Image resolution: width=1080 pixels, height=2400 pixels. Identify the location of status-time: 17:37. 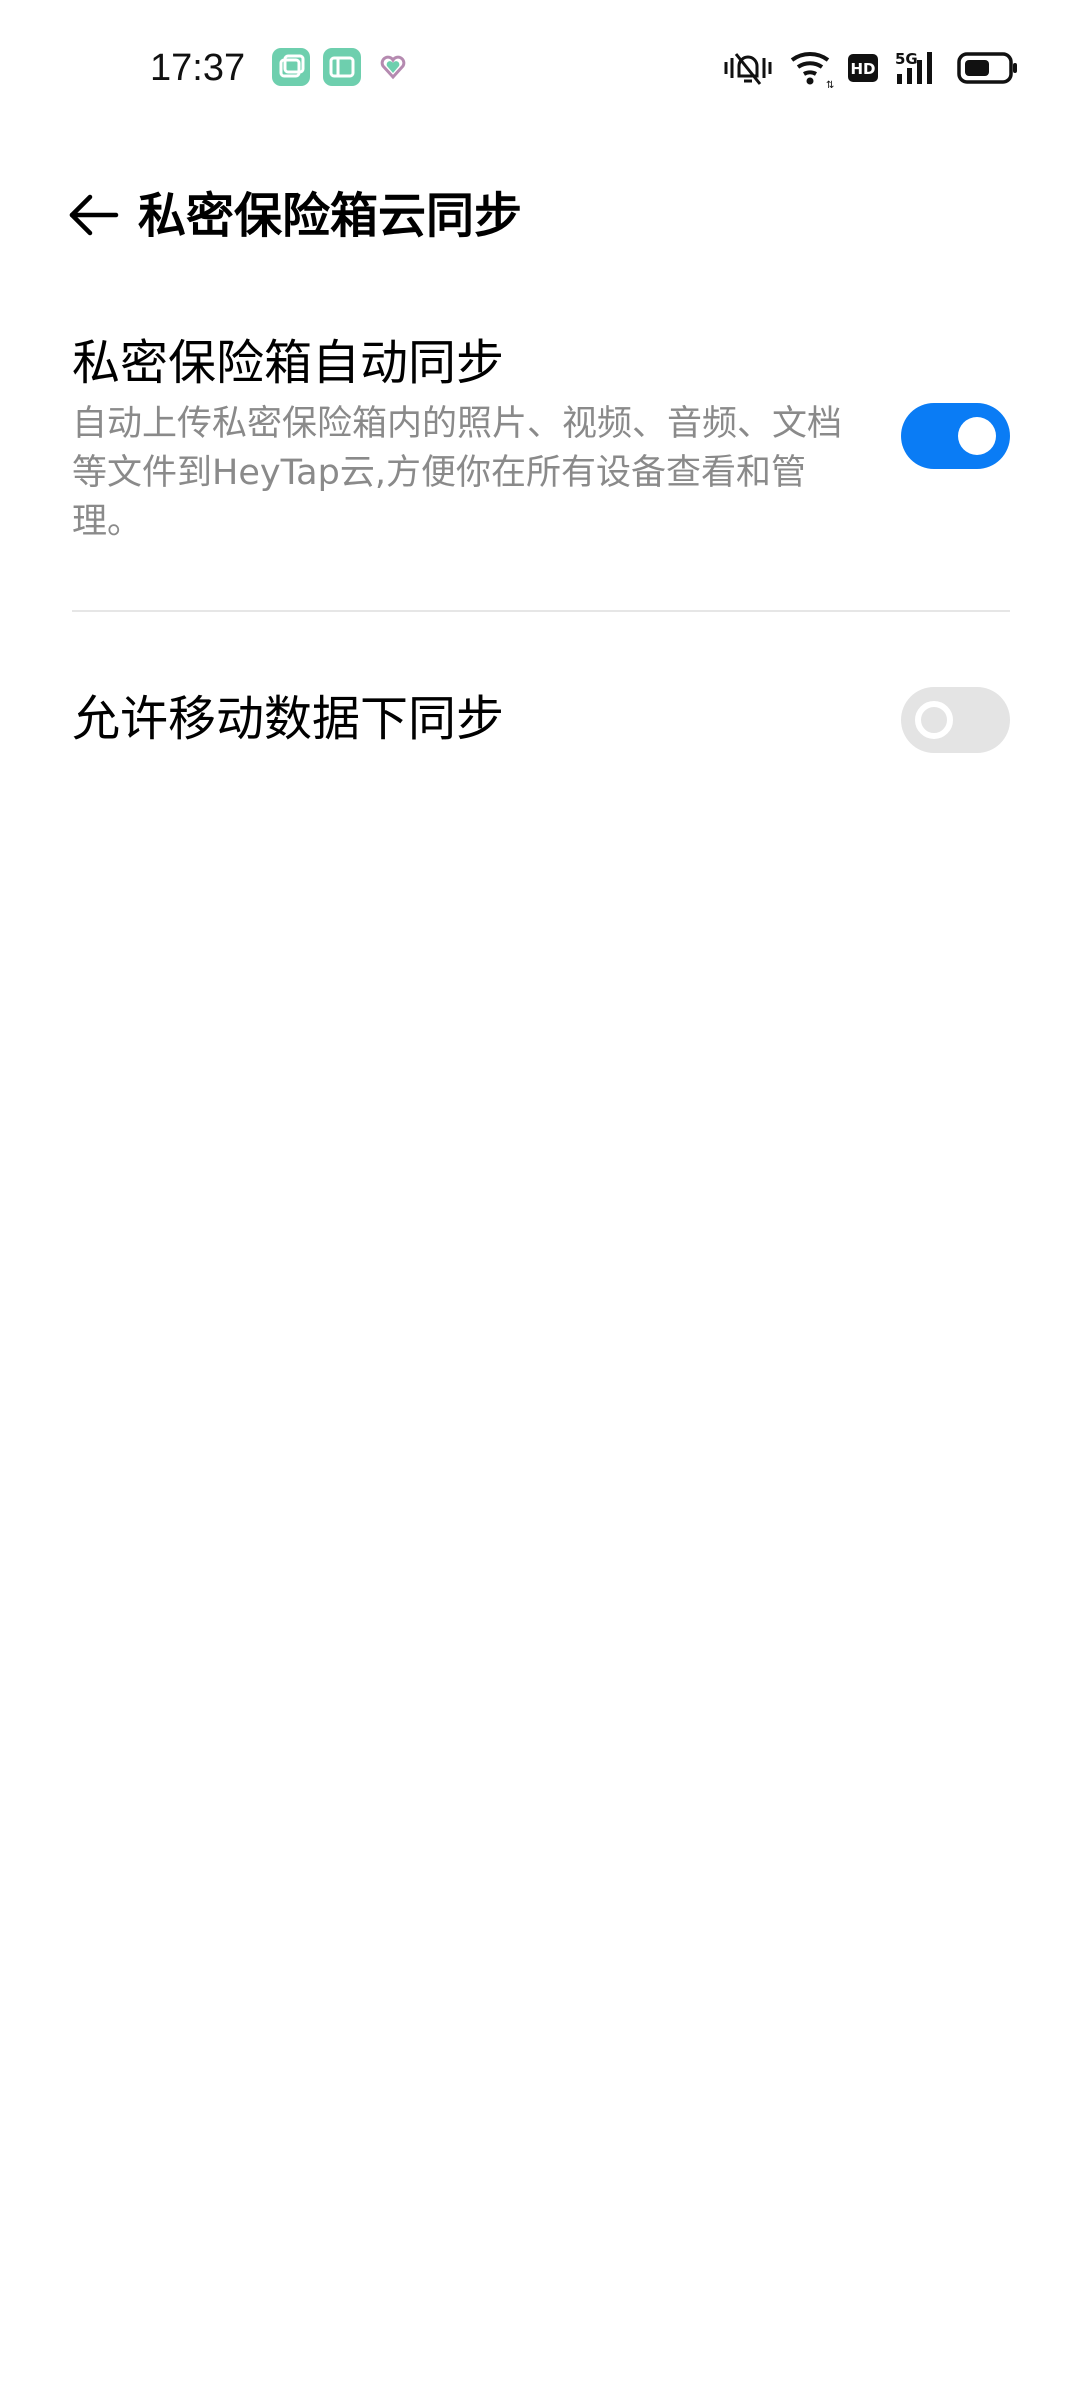
(198, 68).